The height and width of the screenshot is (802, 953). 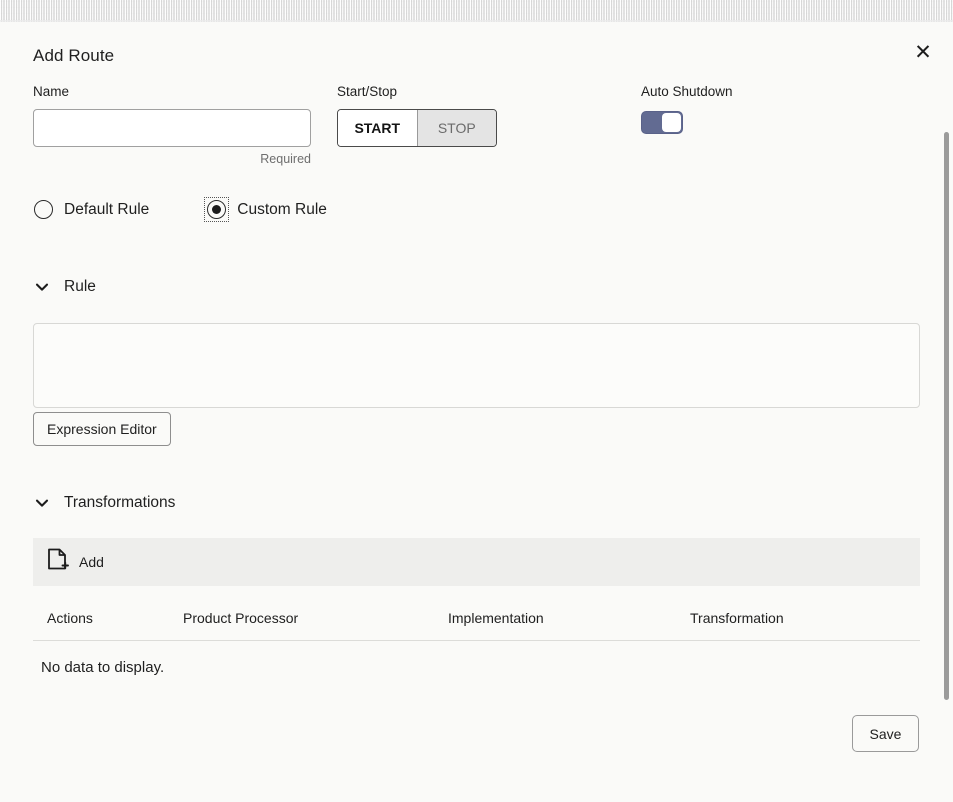 What do you see at coordinates (367, 91) in the screenshot?
I see `start-stop-label: Start/Stop` at bounding box center [367, 91].